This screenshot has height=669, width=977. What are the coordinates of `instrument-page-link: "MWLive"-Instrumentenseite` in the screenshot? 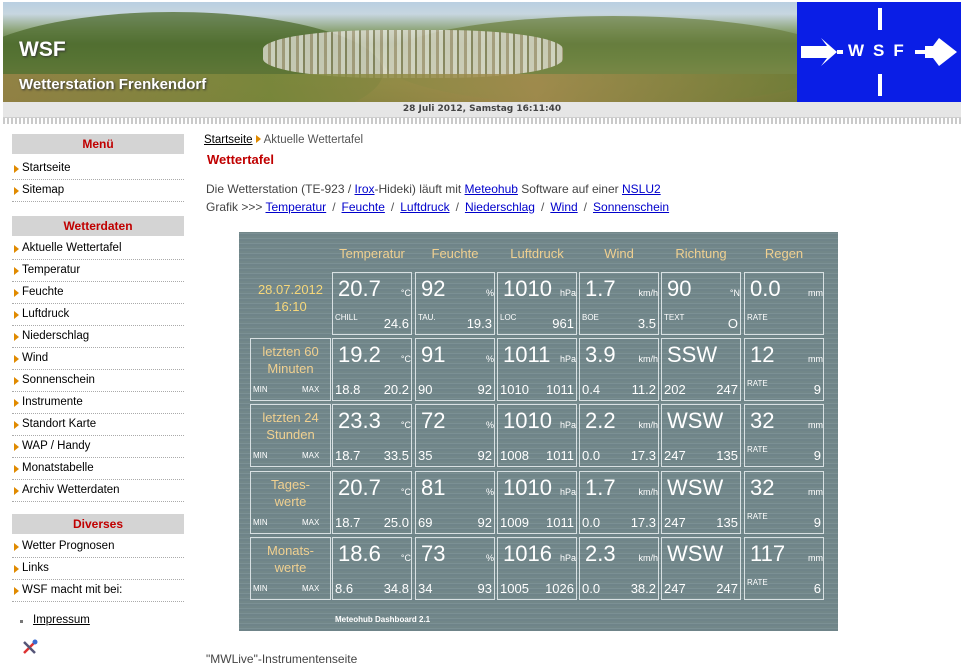 It's located at (281, 659).